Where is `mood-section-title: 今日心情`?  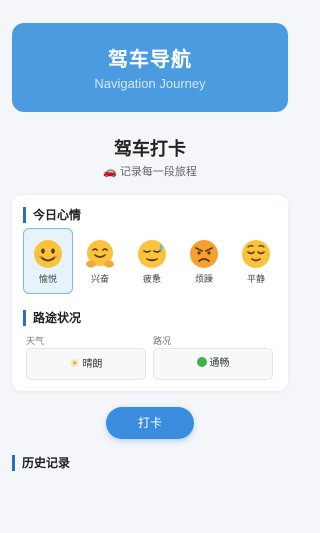
mood-section-title: 今日心情 is located at coordinates (52, 215).